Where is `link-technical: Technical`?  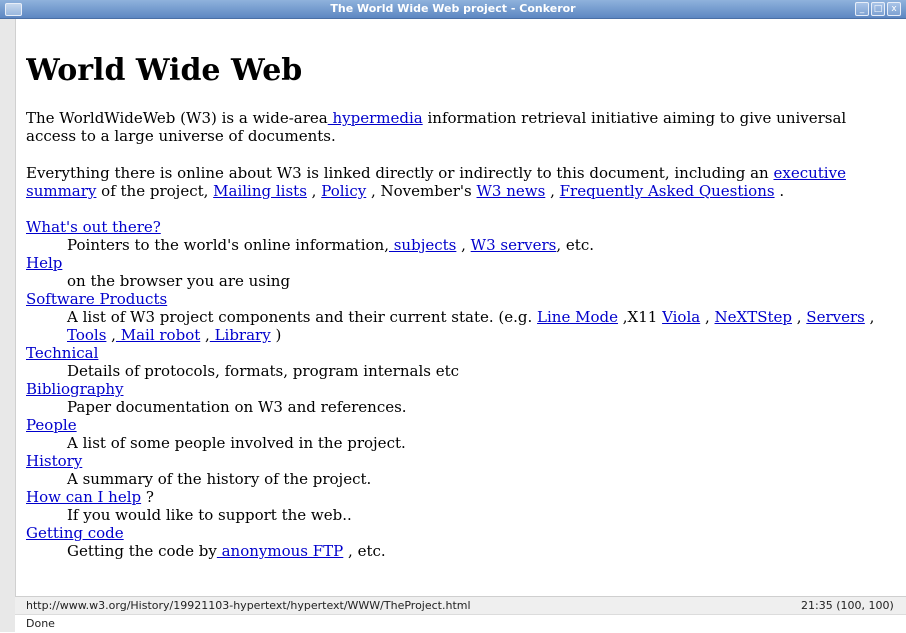 link-technical: Technical is located at coordinates (62, 353).